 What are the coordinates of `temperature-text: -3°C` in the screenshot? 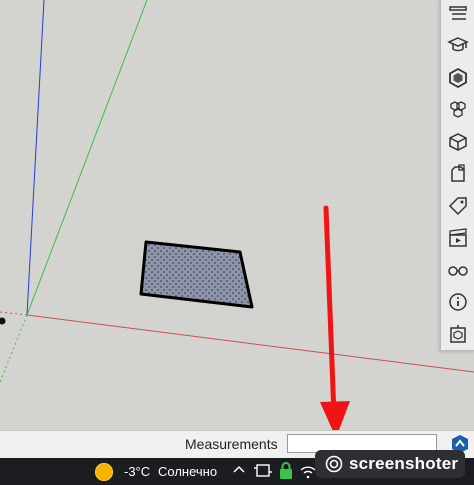 It's located at (137, 471).